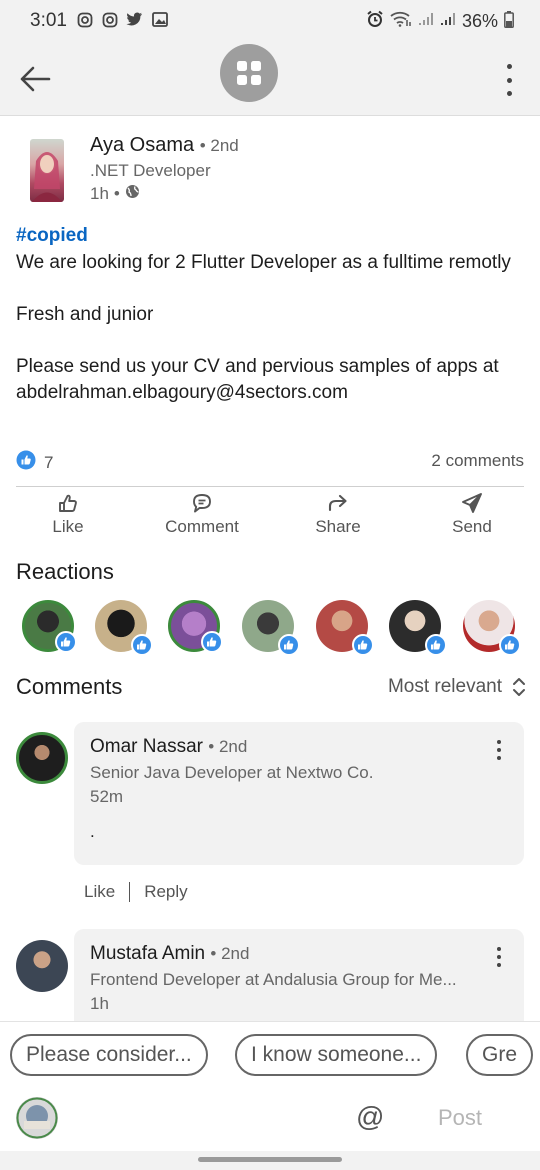  Describe the element at coordinates (202, 526) in the screenshot. I see `comment-label: Comment` at that location.